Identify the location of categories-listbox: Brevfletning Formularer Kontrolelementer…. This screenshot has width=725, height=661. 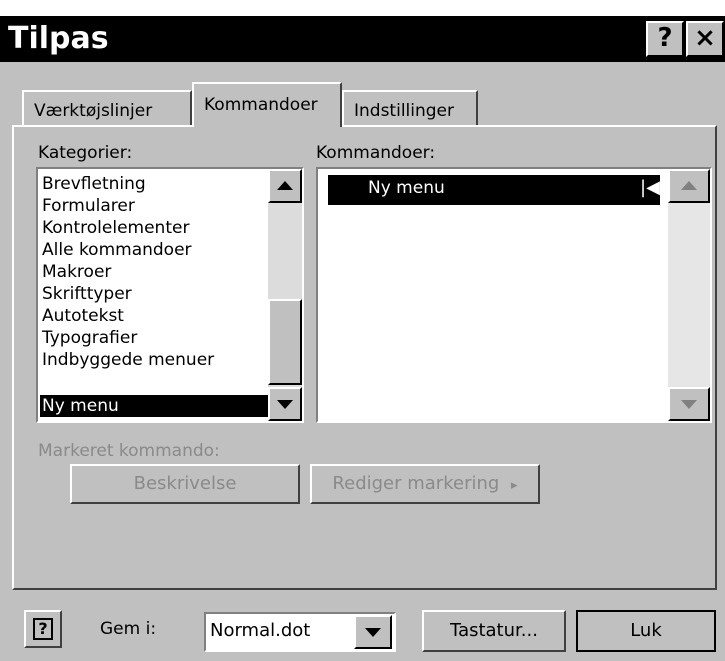
(170, 295).